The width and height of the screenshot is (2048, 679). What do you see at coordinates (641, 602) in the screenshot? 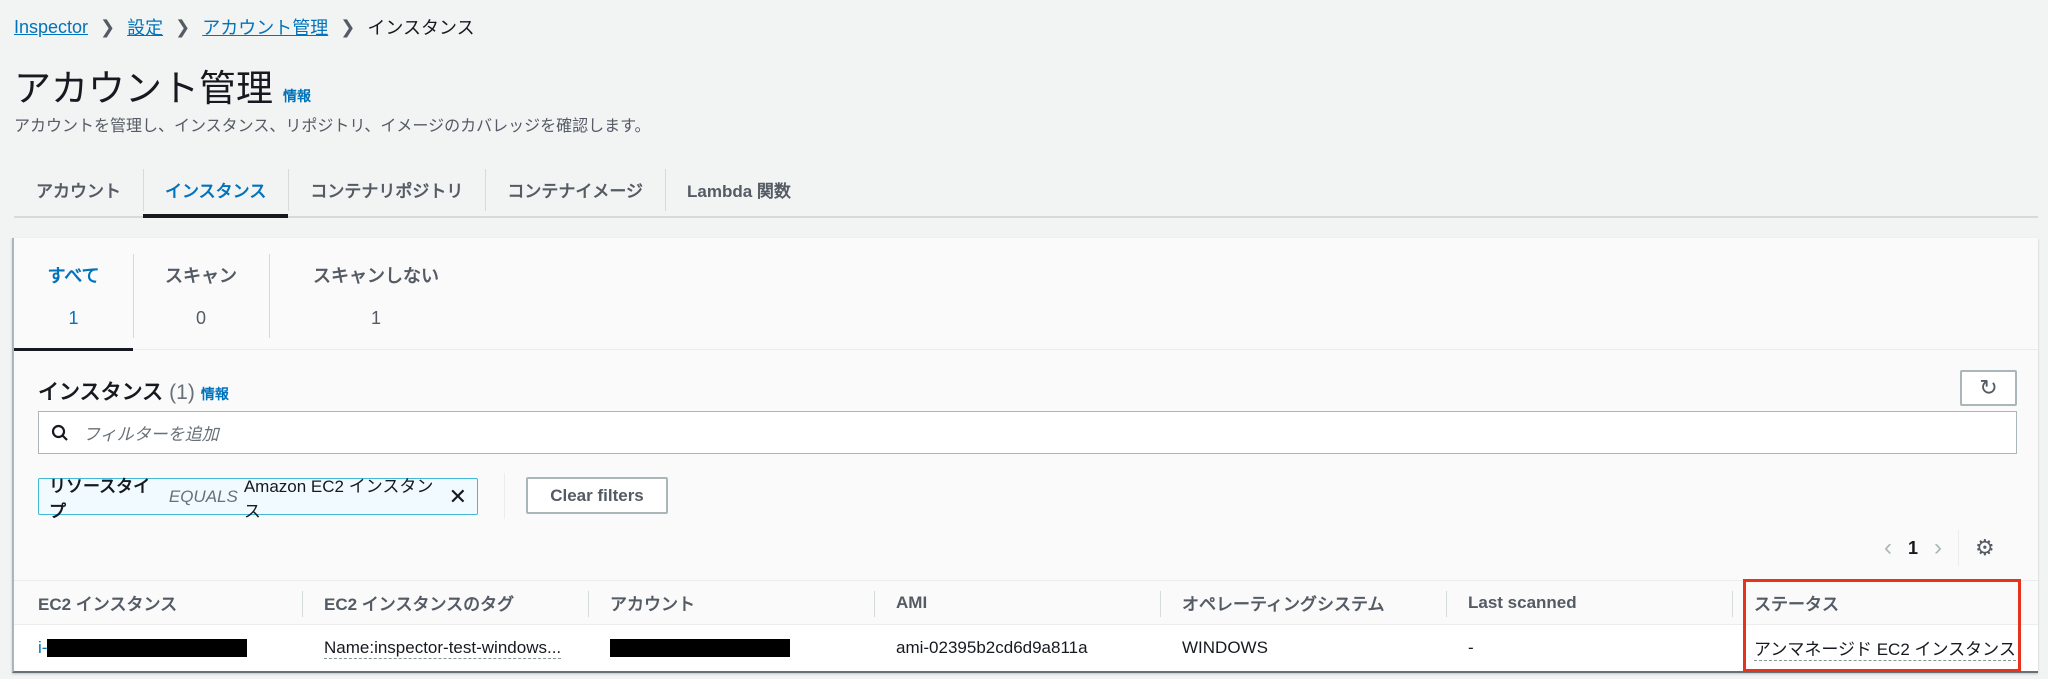
I see `column-header-account: アカウント` at bounding box center [641, 602].